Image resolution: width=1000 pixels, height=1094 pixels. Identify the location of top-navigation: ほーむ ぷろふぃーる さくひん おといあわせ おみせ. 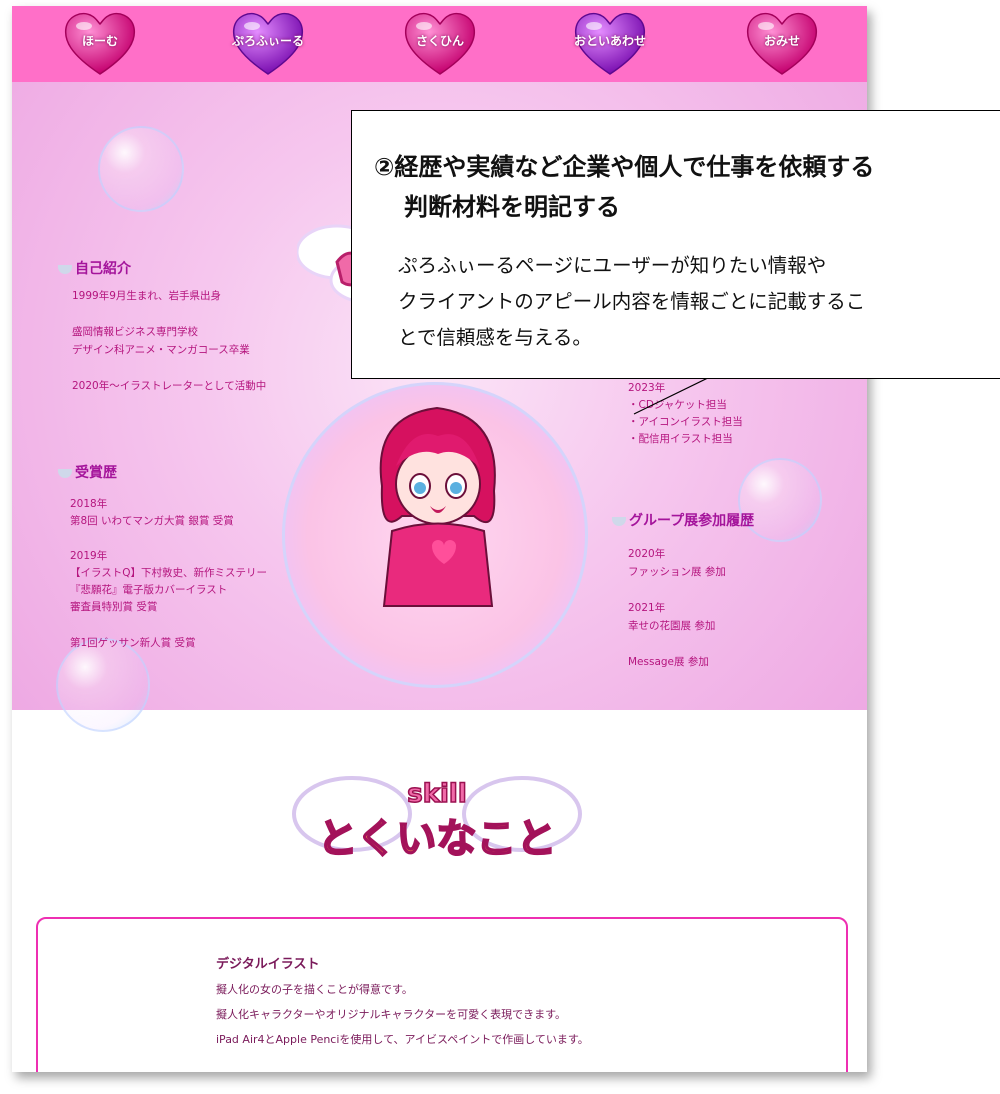
(439, 44).